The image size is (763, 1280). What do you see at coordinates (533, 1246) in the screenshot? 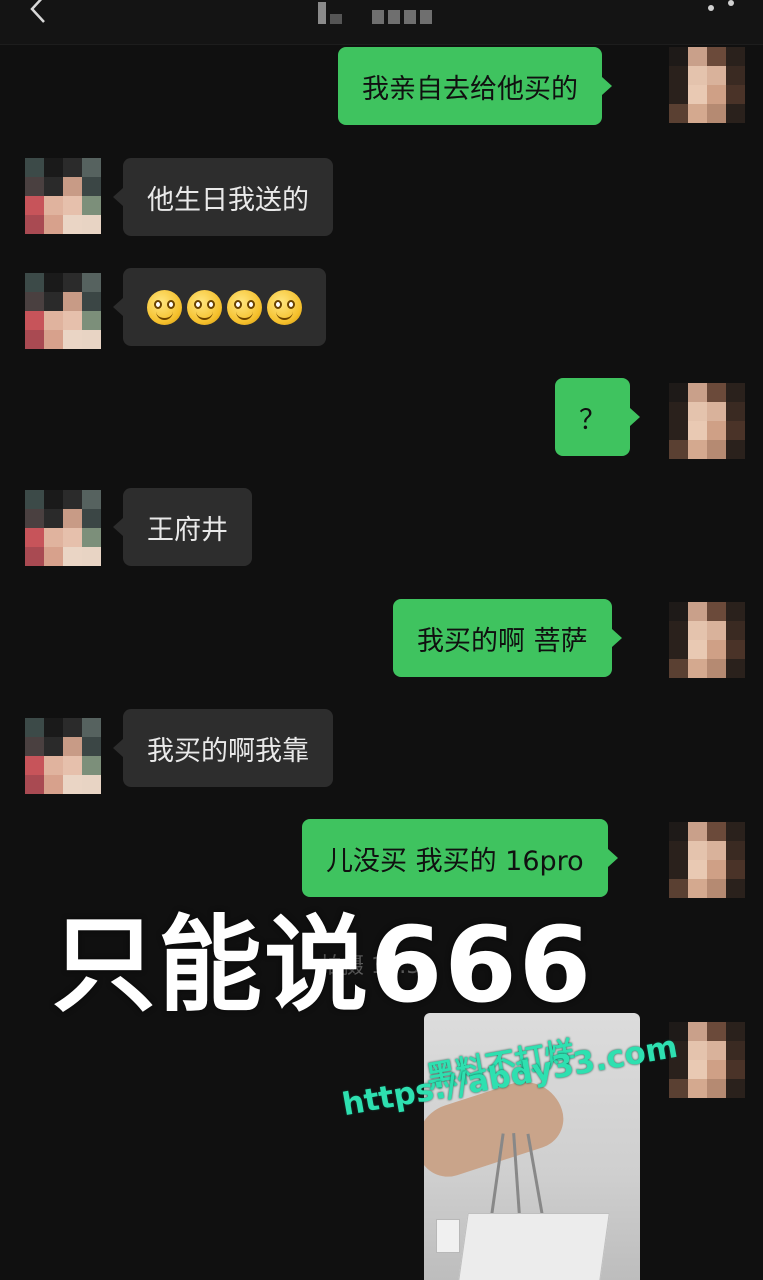
I see `gift-bag` at bounding box center [533, 1246].